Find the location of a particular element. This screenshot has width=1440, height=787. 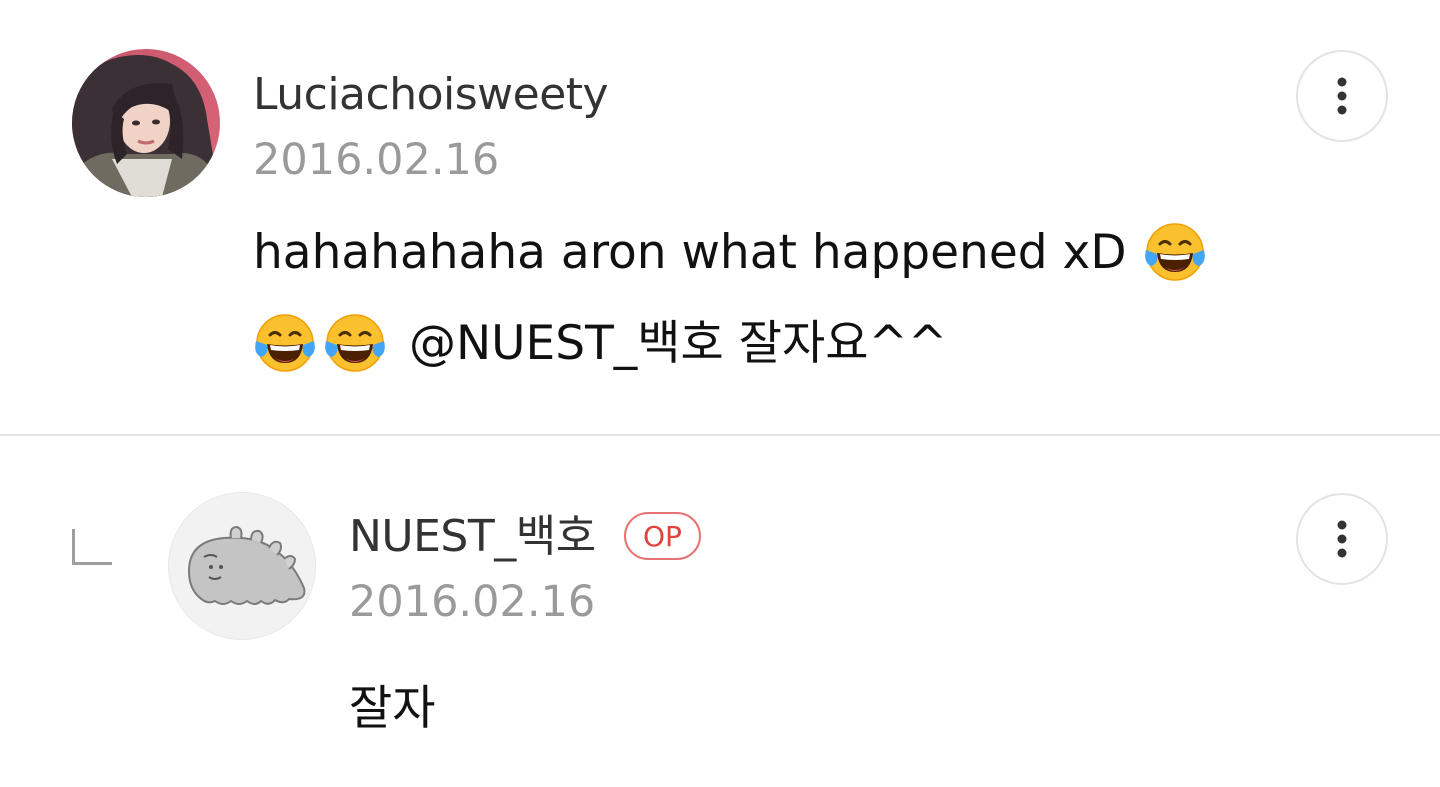

comment-body-line-2: @NUEST_백호 잘자요^^ is located at coordinates (600, 343).